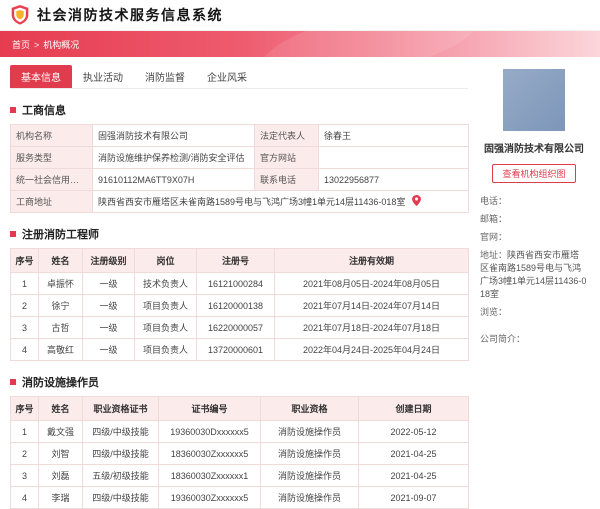 The width and height of the screenshot is (600, 509). I want to click on tab-company-showcase: 企业风采, so click(227, 76).